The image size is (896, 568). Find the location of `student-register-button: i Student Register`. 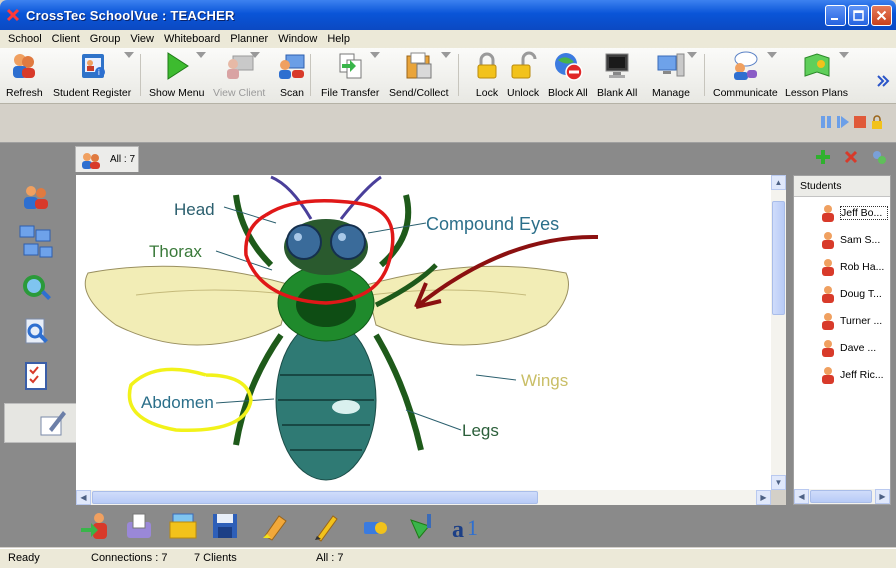

student-register-button: i Student Register is located at coordinates (92, 74).